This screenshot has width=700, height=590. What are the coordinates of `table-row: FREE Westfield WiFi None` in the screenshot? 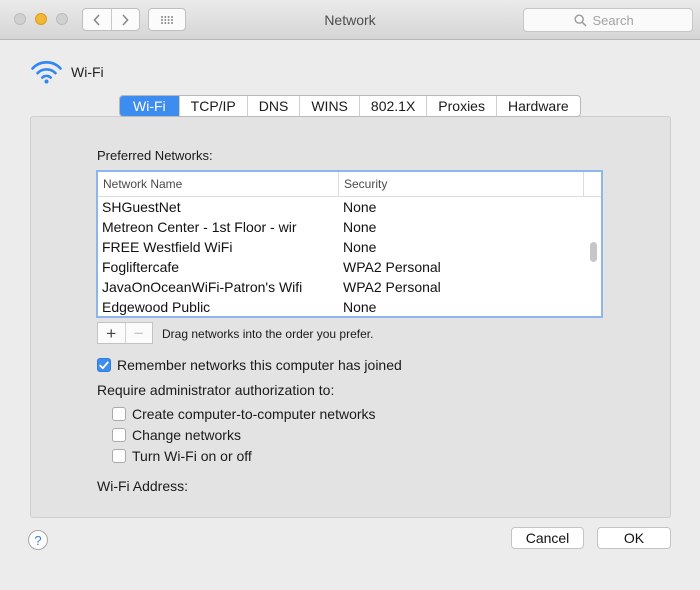 It's located at (349, 247).